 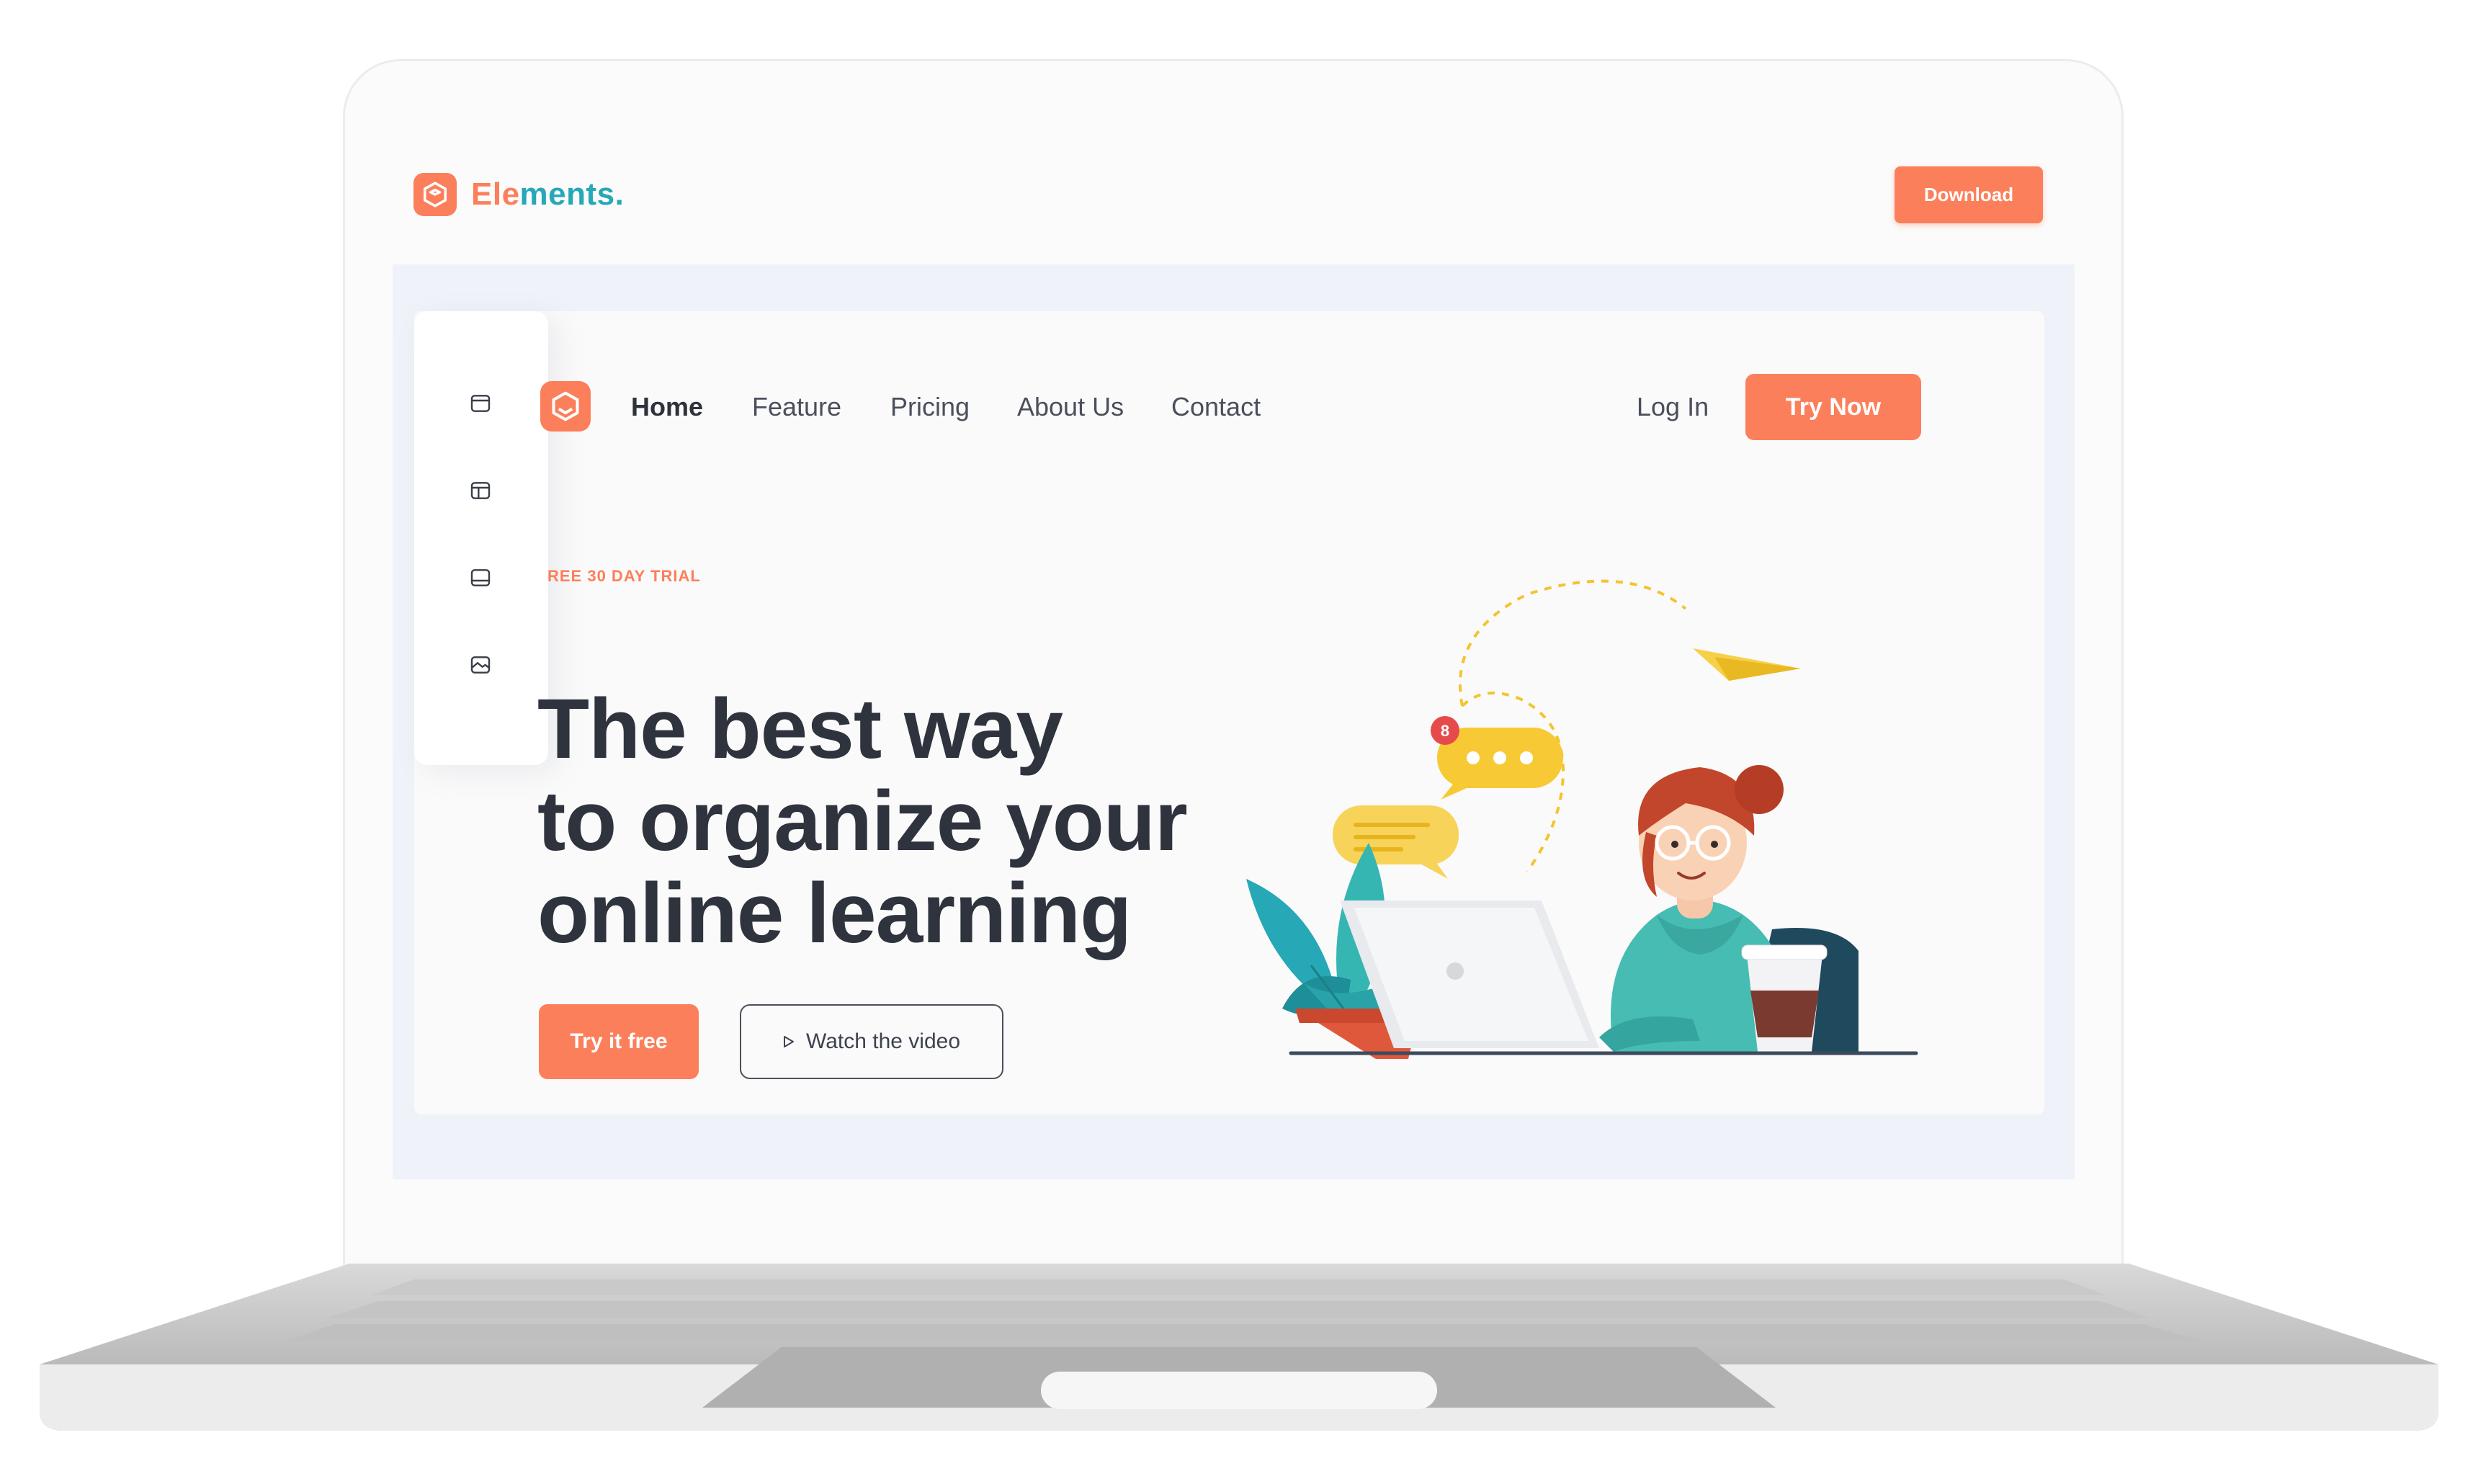 I want to click on hero-illustration: 8, so click(x=1582, y=819).